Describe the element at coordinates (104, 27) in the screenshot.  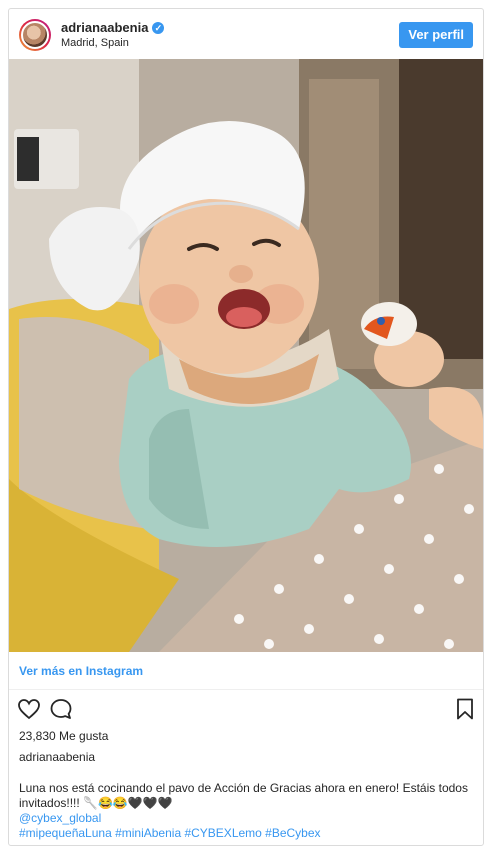
I see `username-link: adrianaabenia` at that location.